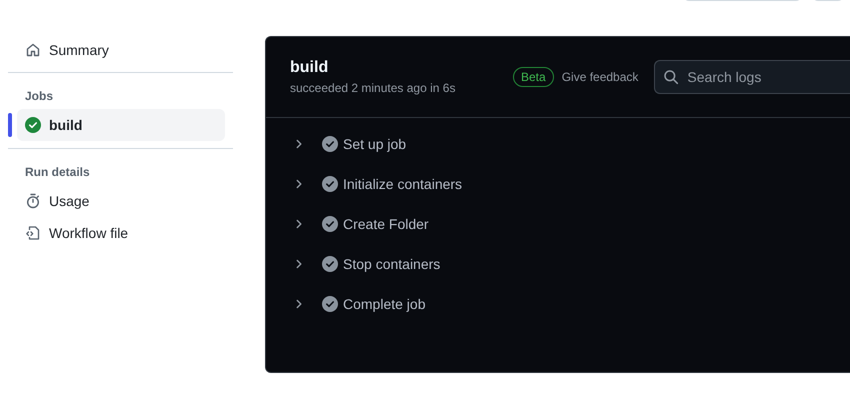  What do you see at coordinates (33, 50) in the screenshot?
I see `home-icon` at bounding box center [33, 50].